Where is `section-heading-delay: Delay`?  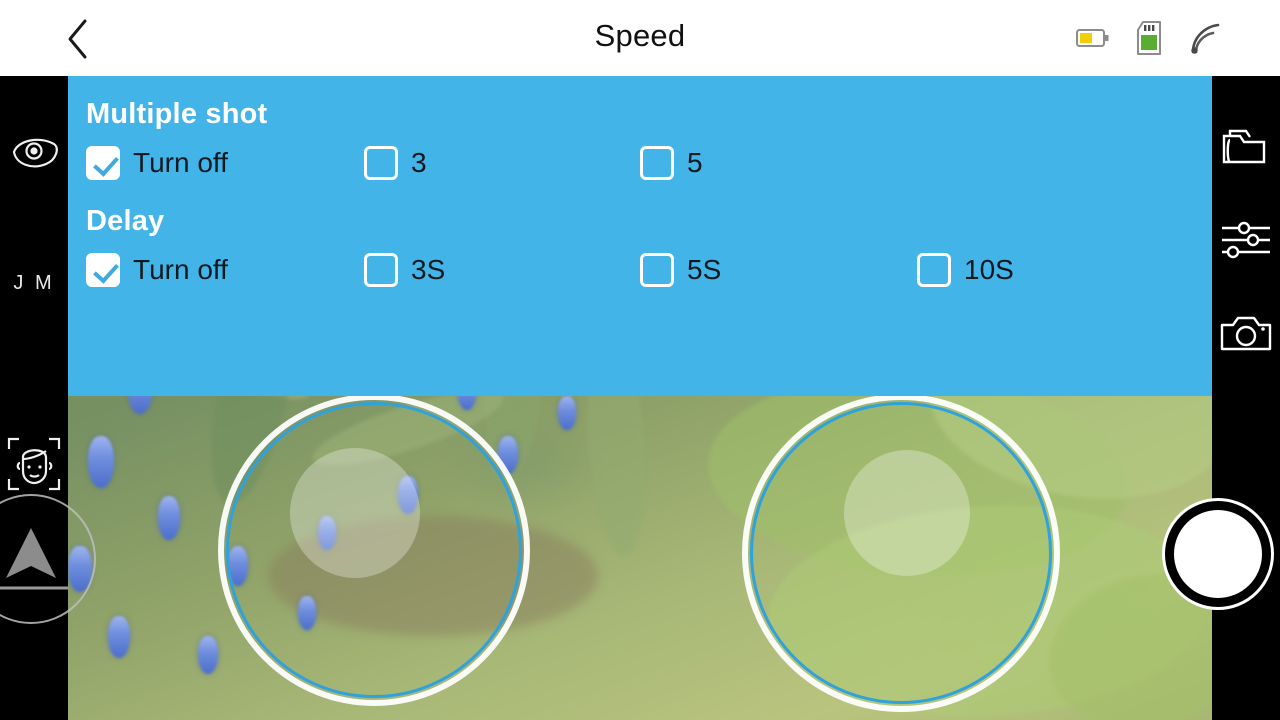 section-heading-delay: Delay is located at coordinates (125, 221).